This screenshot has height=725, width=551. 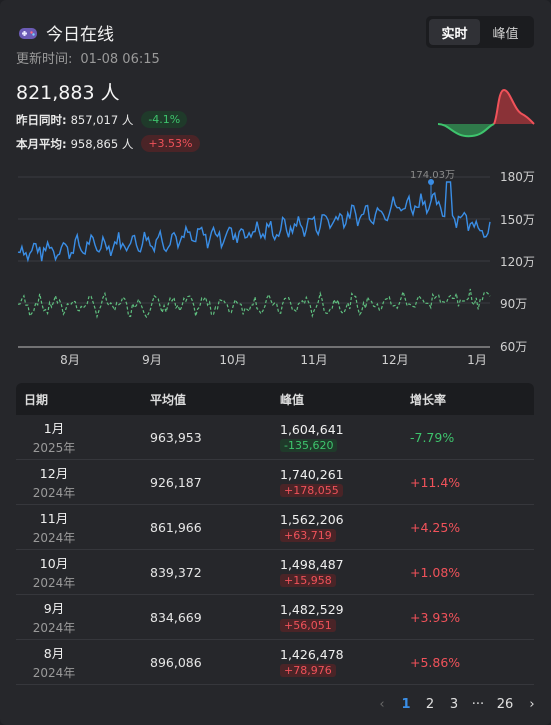 What do you see at coordinates (44, 59) in the screenshot?
I see `update-label: 更新时间:` at bounding box center [44, 59].